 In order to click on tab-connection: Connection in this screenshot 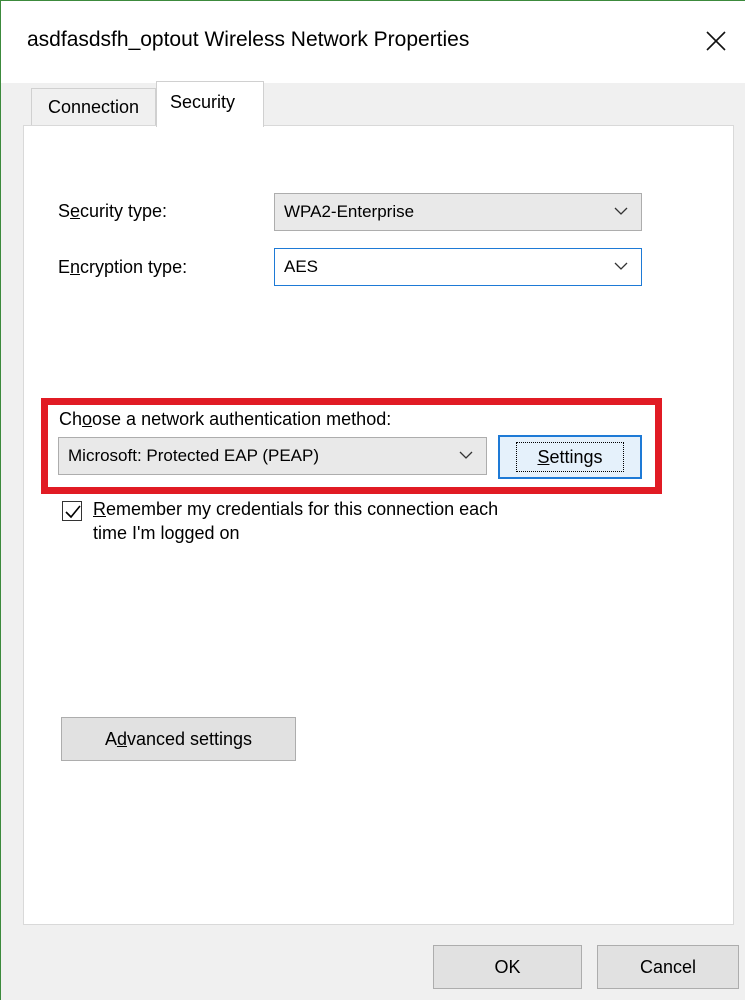, I will do `click(93, 107)`.